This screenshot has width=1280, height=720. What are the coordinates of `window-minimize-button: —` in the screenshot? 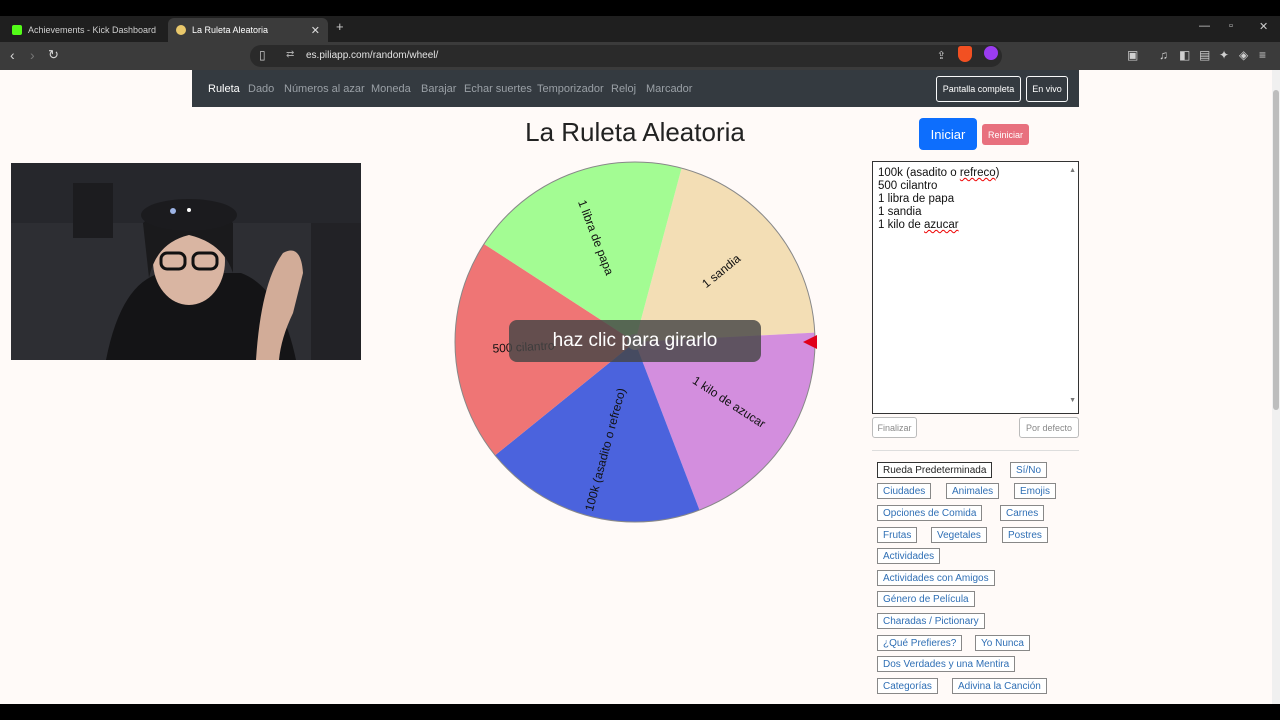 It's located at (1204, 26).